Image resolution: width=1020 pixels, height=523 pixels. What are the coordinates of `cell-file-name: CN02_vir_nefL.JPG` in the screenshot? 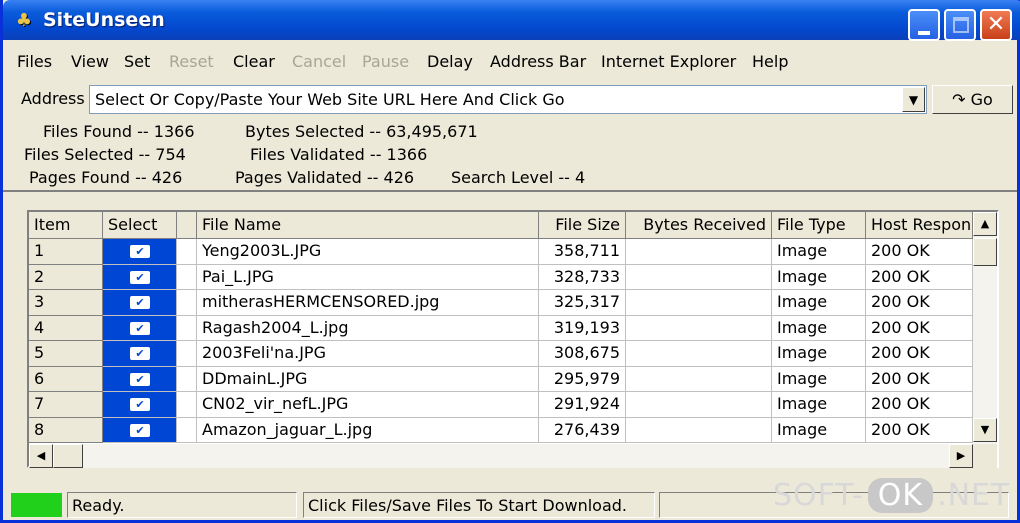 It's located at (368, 405).